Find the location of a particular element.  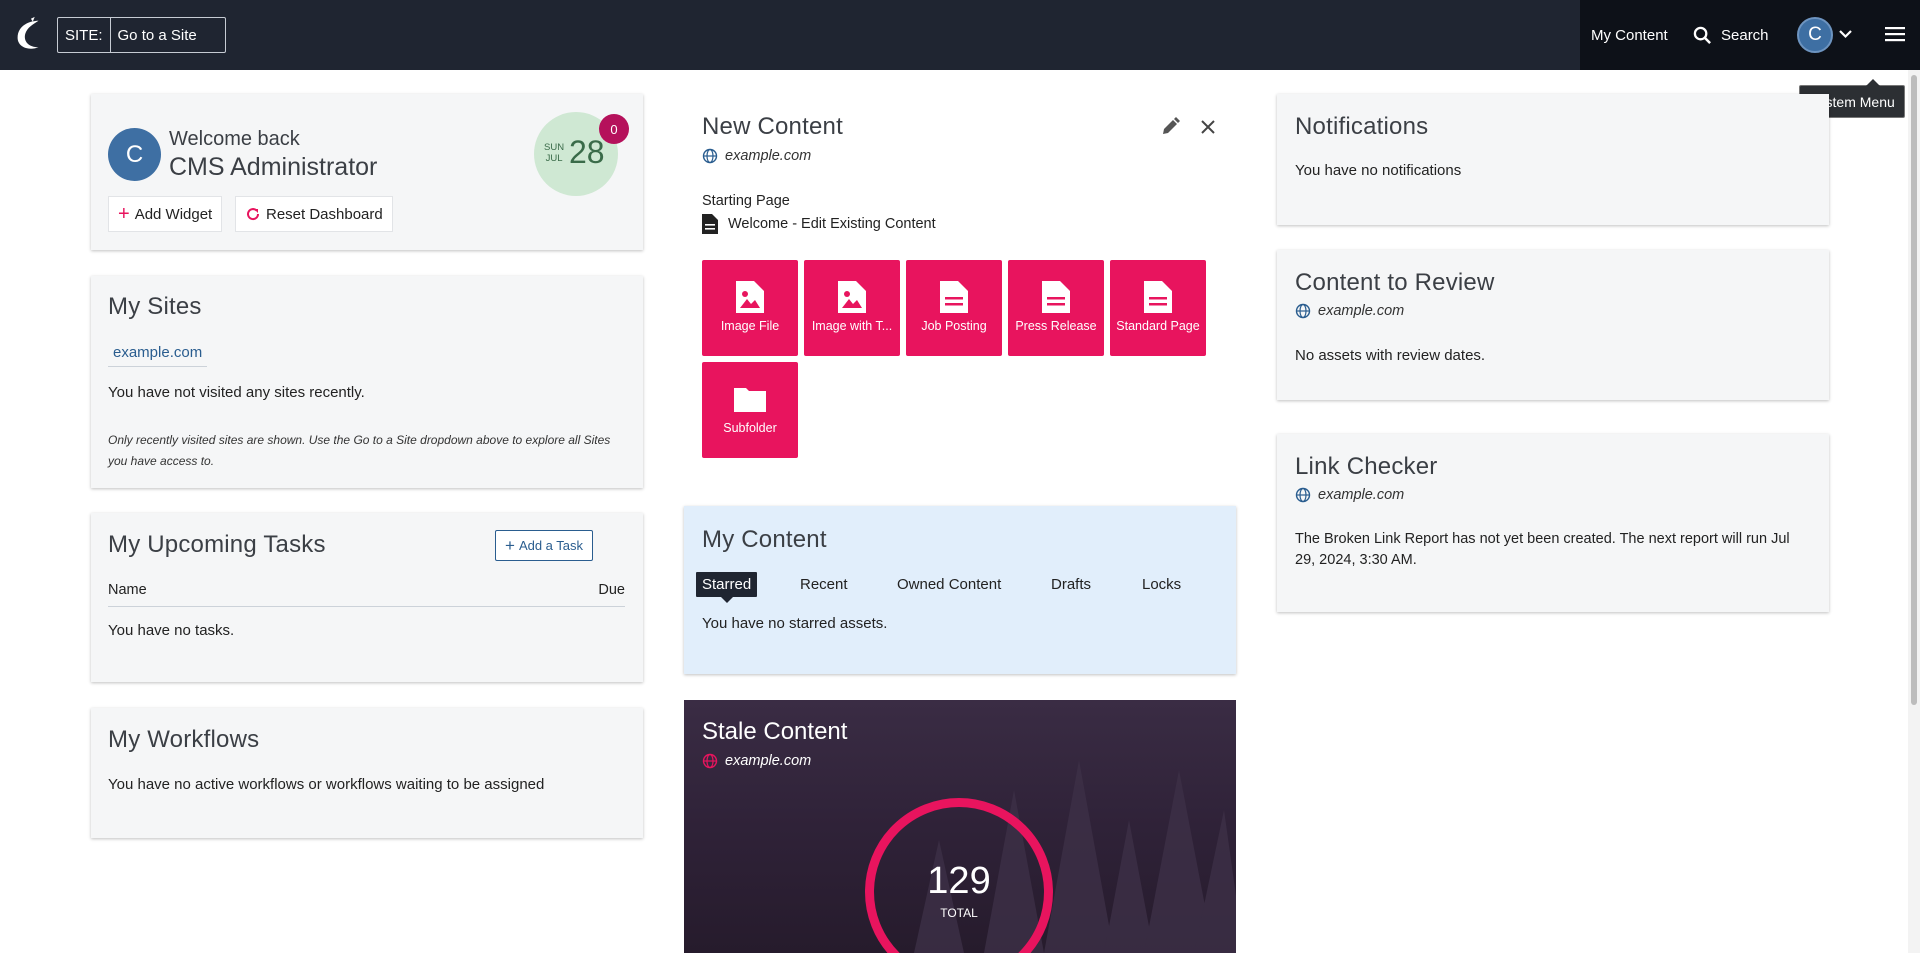

tile-job-posting: Job Posting is located at coordinates (954, 308).